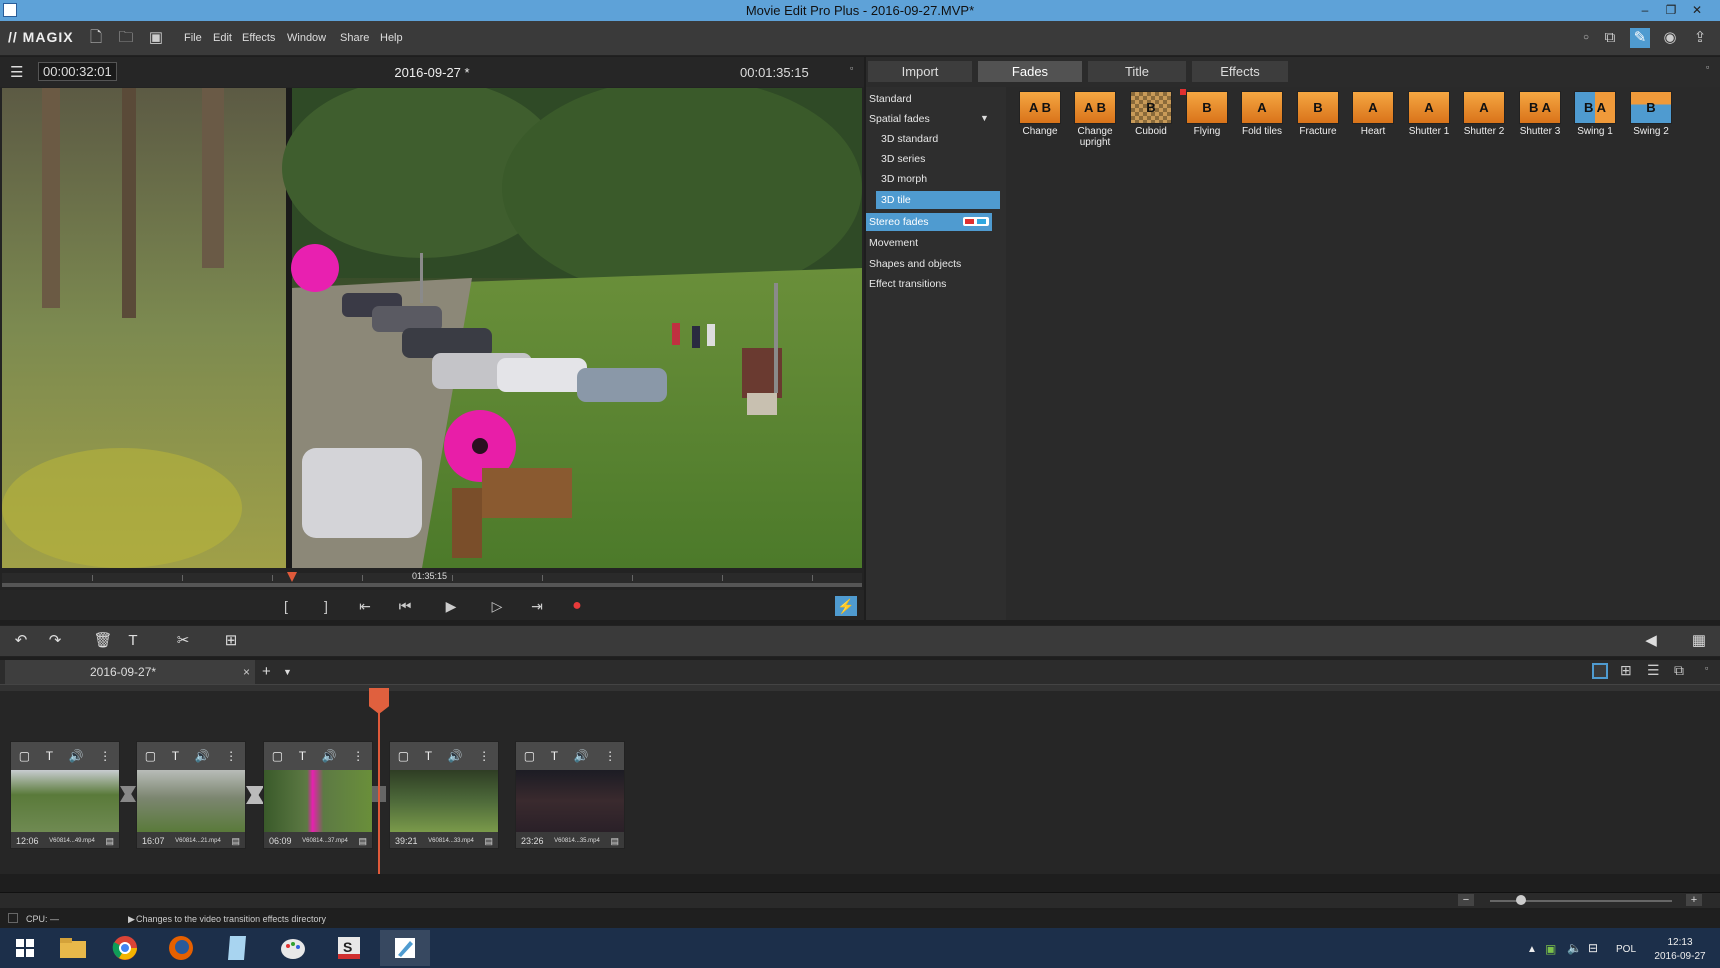 This screenshot has height=968, width=1720. I want to click on delete-icon: 🗑, so click(103, 641).